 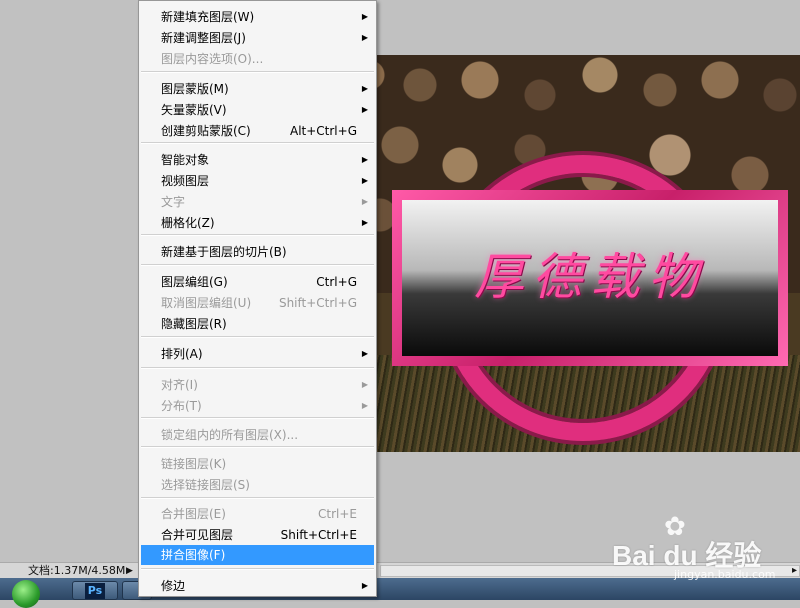 I want to click on menu-item-label: 拼合图像(F), so click(x=193, y=555).